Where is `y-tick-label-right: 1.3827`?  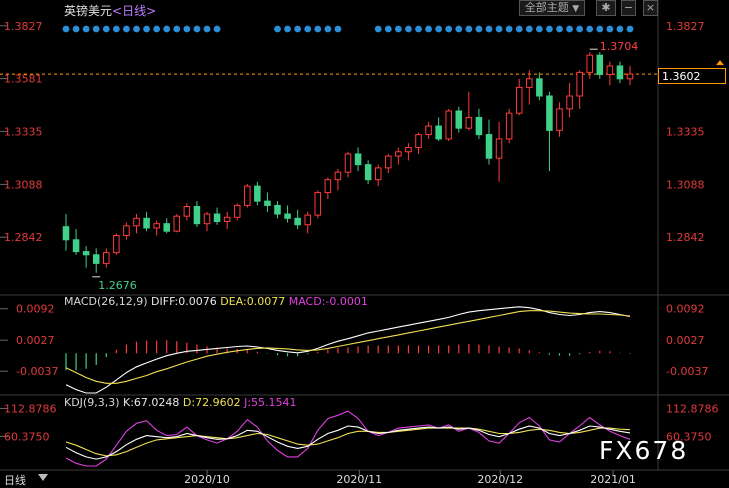 y-tick-label-right: 1.3827 is located at coordinates (685, 26).